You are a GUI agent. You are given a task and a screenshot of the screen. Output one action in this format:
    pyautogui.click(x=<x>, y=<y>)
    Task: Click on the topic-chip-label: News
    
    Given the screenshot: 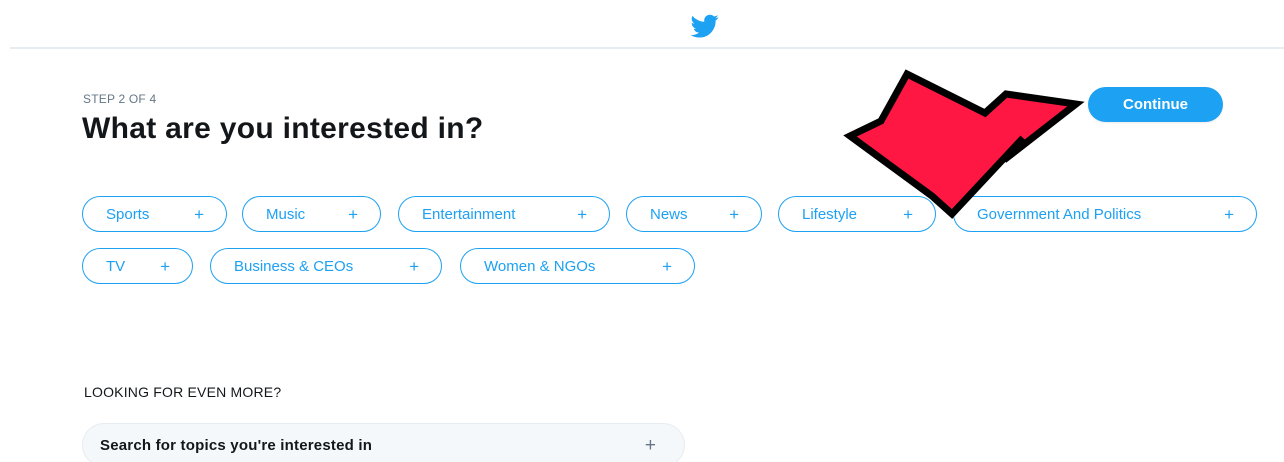 What is the action you would take?
    pyautogui.click(x=669, y=214)
    